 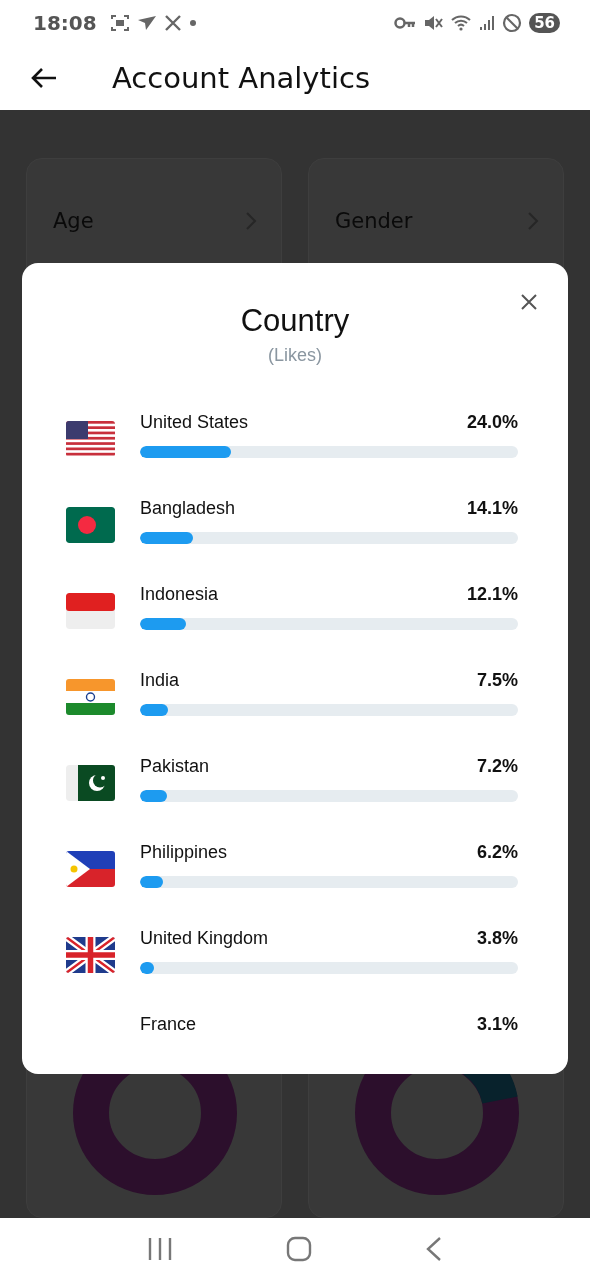 I want to click on country-percent: 7.2%, so click(x=497, y=766).